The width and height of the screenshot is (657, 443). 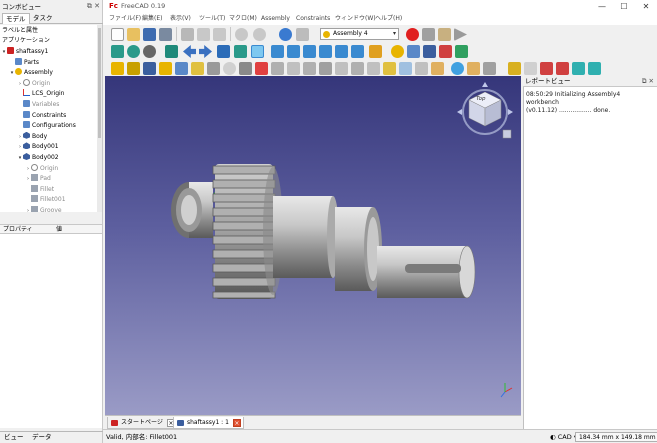 What do you see at coordinates (277, 51) in the screenshot?
I see `view-front-icon` at bounding box center [277, 51].